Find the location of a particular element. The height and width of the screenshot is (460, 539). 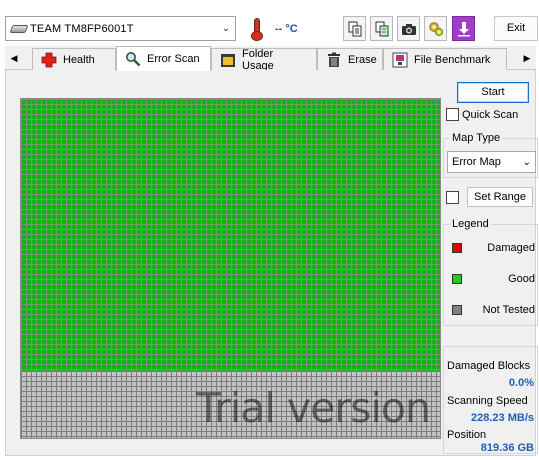

gears-icon is located at coordinates (435, 28).